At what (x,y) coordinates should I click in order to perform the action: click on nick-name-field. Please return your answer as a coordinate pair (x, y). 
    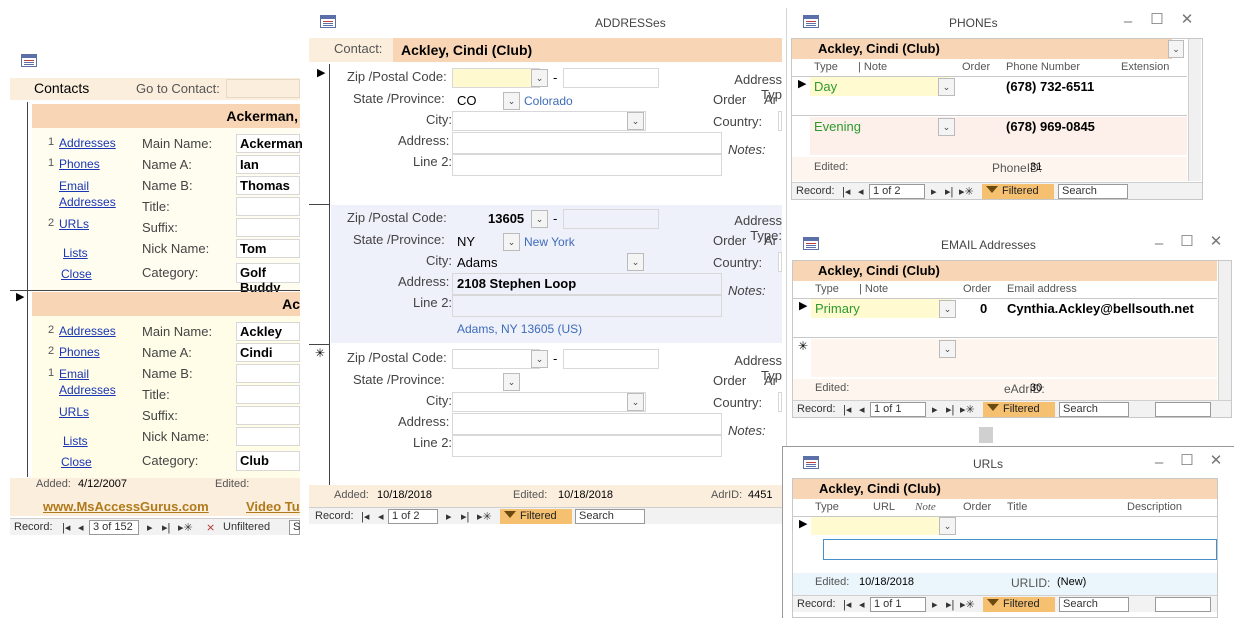
    Looking at the image, I should click on (268, 436).